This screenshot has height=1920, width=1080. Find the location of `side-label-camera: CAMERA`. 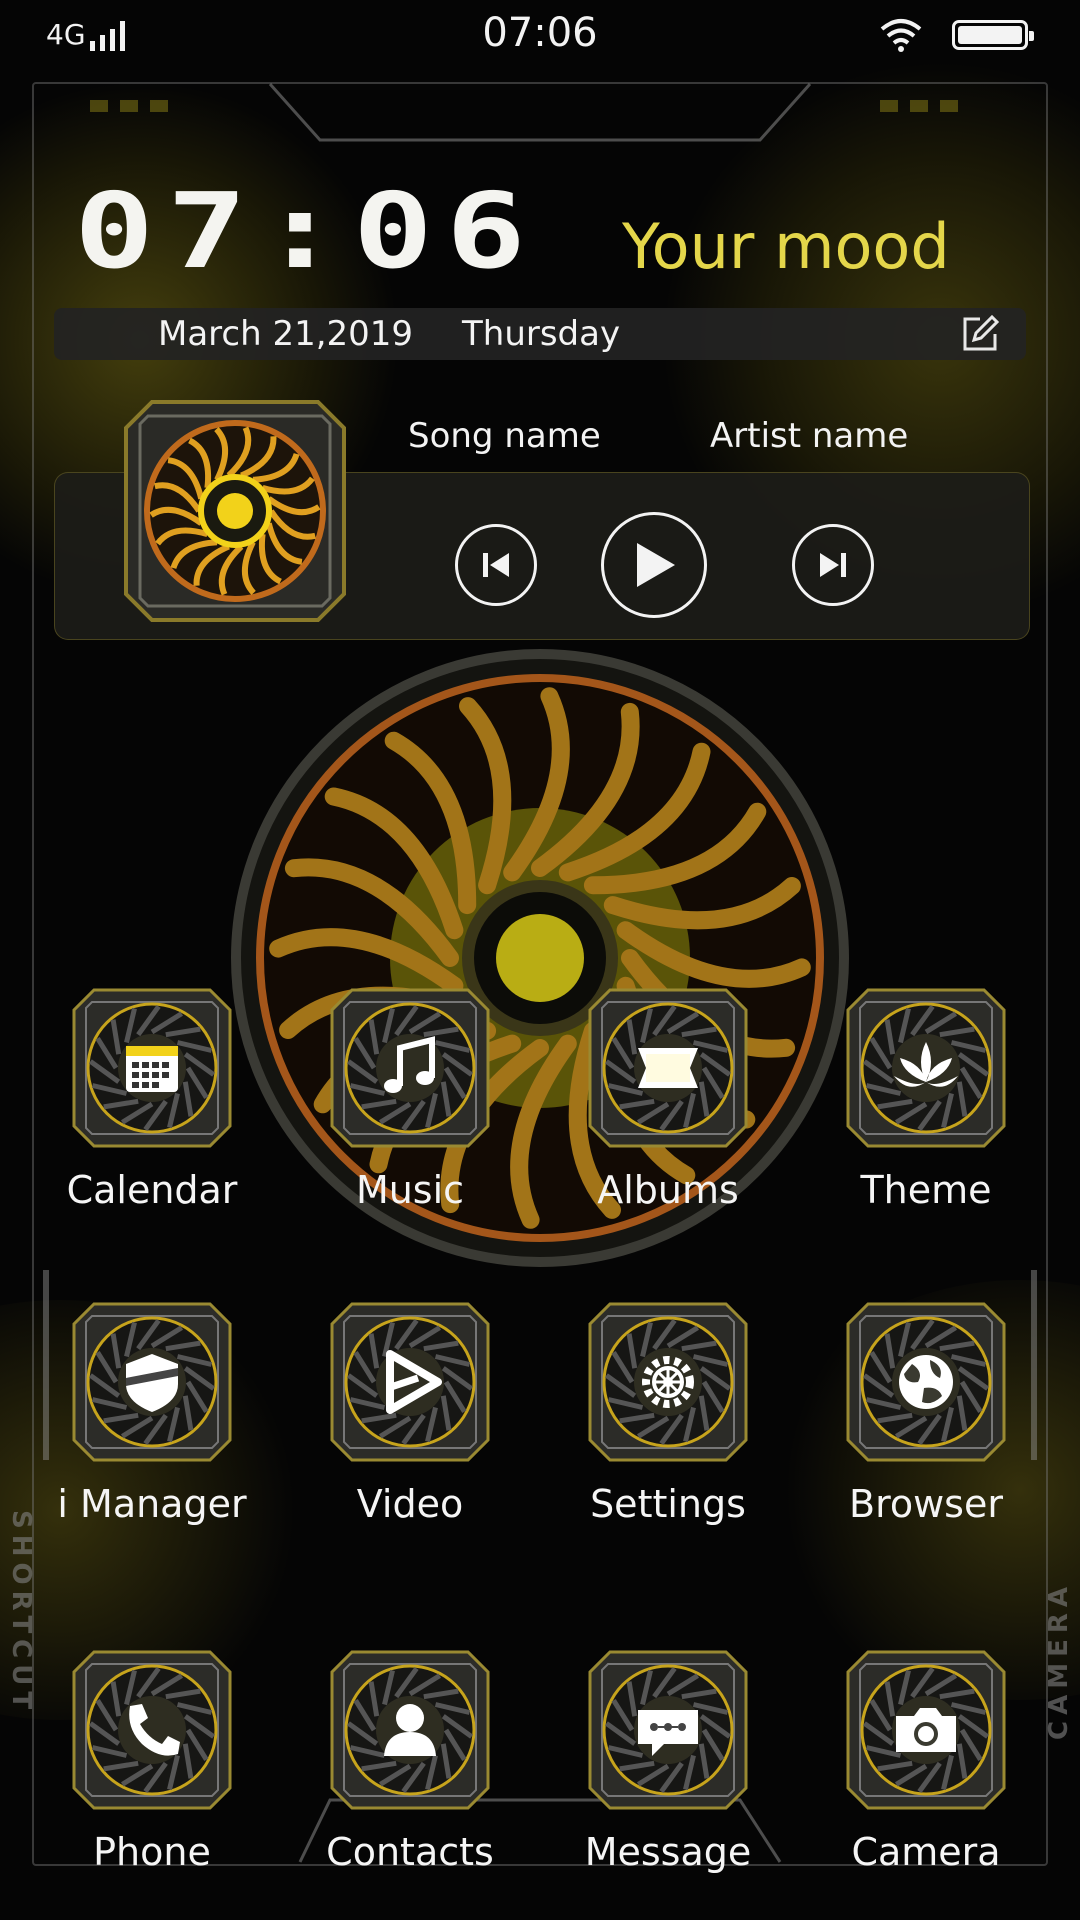

side-label-camera: CAMERA is located at coordinates (1059, 1660).